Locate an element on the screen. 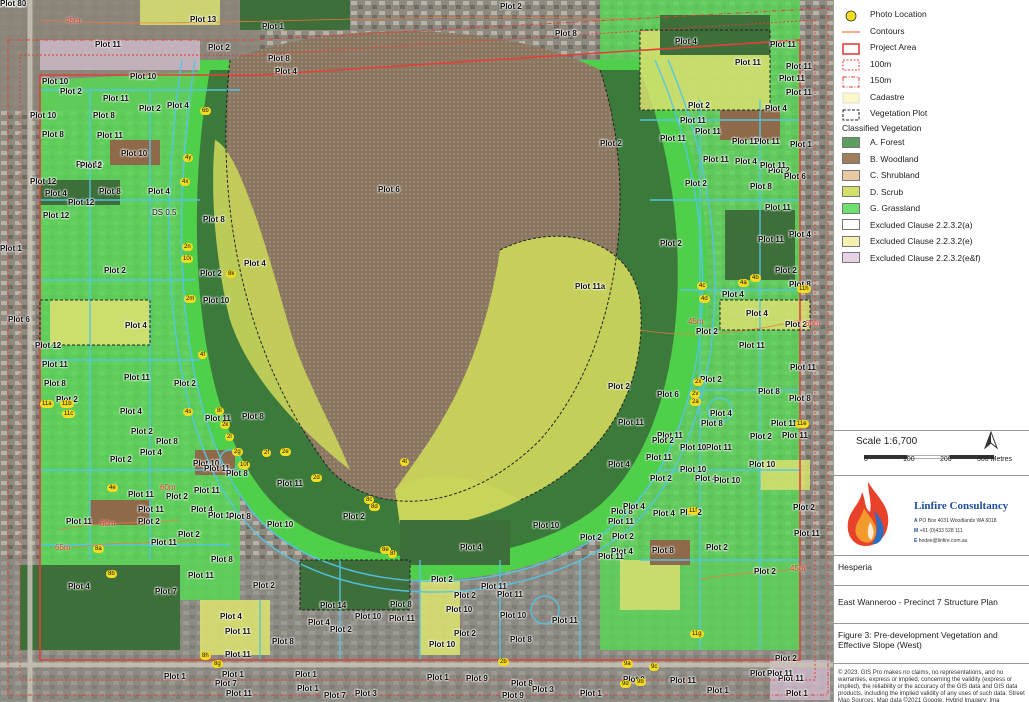  photo-location-marker: 4c is located at coordinates (702, 286).